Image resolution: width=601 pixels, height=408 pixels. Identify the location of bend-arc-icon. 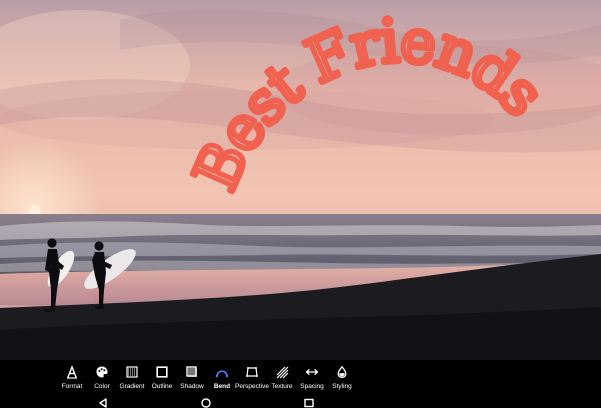
(222, 372).